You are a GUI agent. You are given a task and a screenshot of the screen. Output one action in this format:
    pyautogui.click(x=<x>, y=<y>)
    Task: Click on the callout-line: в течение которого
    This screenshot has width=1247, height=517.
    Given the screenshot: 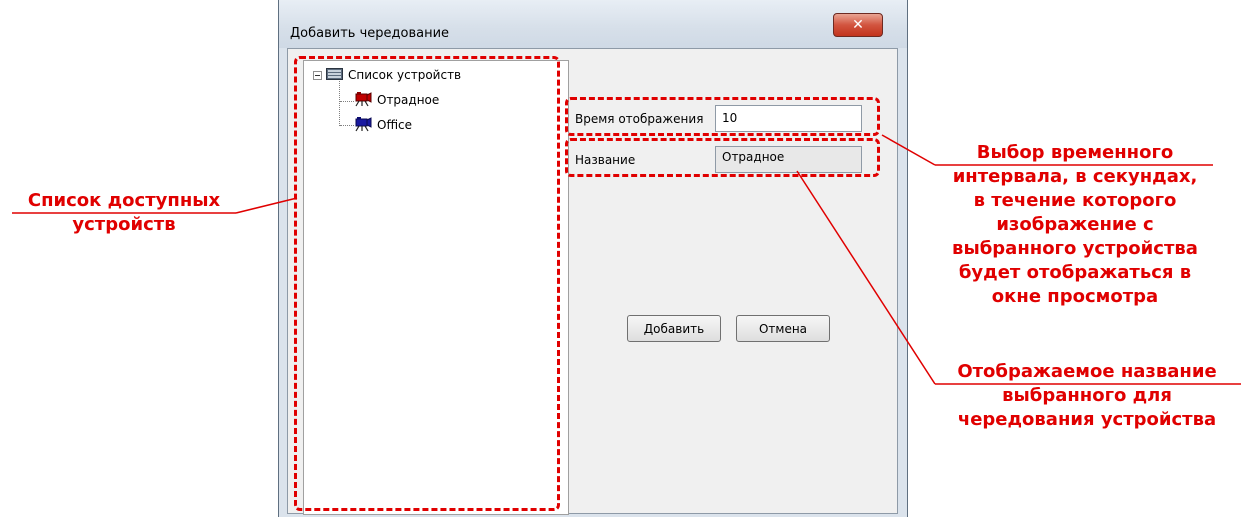 What is the action you would take?
    pyautogui.click(x=1075, y=200)
    